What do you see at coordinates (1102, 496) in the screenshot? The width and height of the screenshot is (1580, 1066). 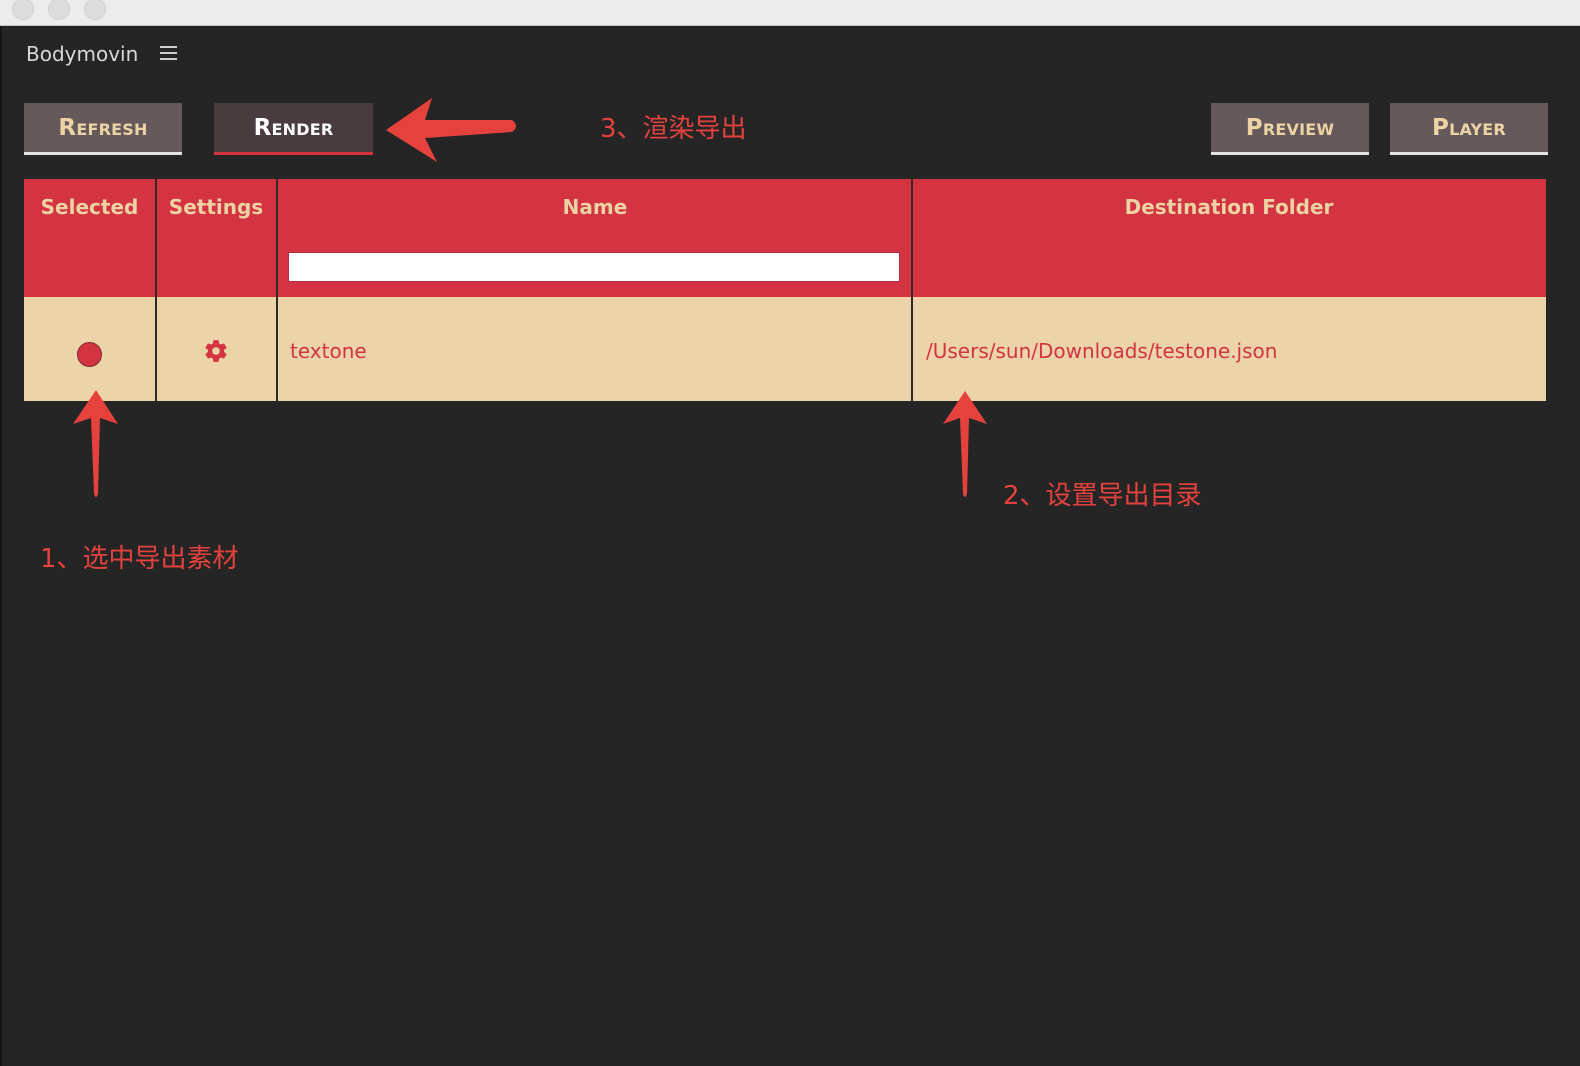 I see `annotation-step2: 2、设置导出目录` at bounding box center [1102, 496].